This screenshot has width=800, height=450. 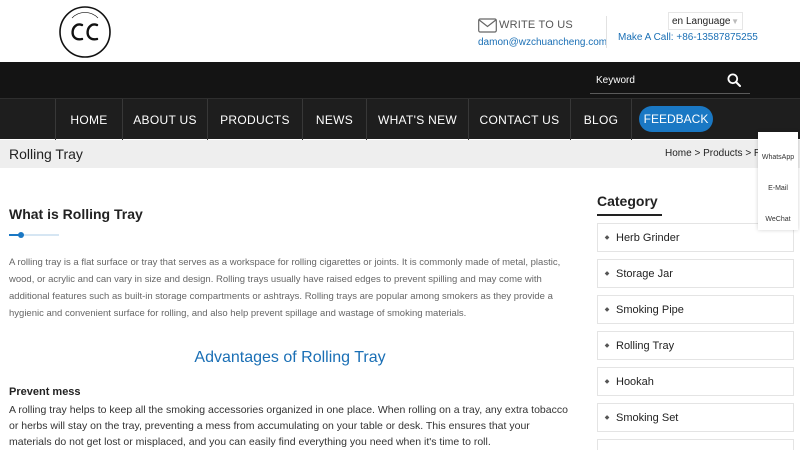 What do you see at coordinates (45, 392) in the screenshot?
I see `section-title: Prevent mess` at bounding box center [45, 392].